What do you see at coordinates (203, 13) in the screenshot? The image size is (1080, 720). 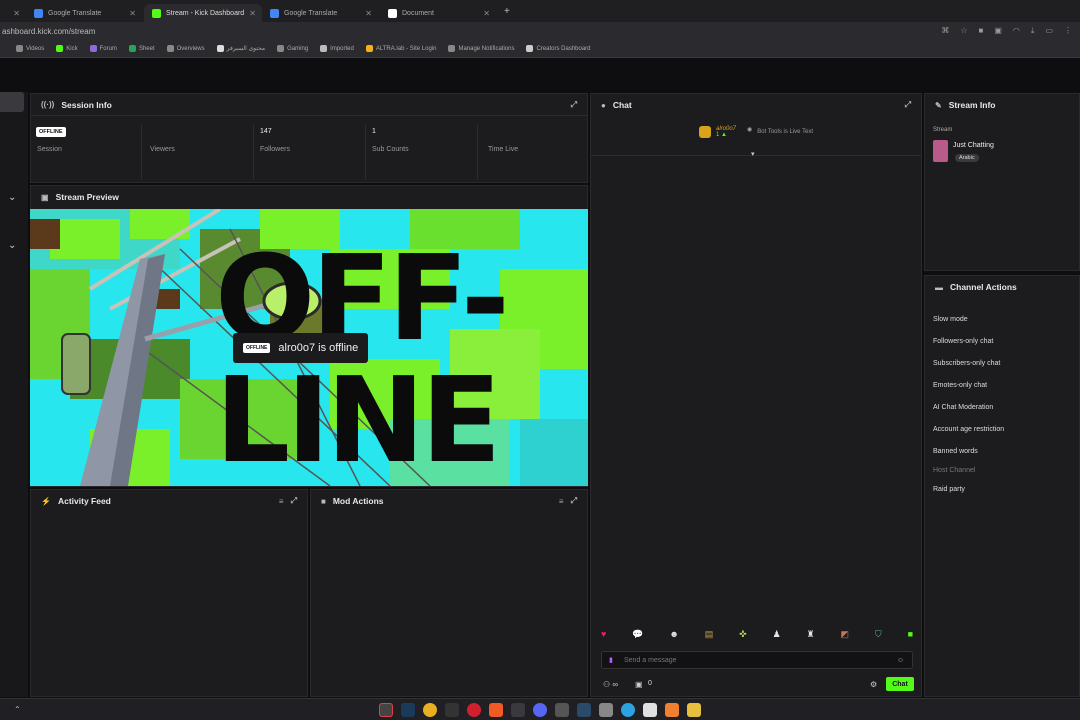 I see `browser-tab-active: Stream - Kick Dashboard ✕` at bounding box center [203, 13].